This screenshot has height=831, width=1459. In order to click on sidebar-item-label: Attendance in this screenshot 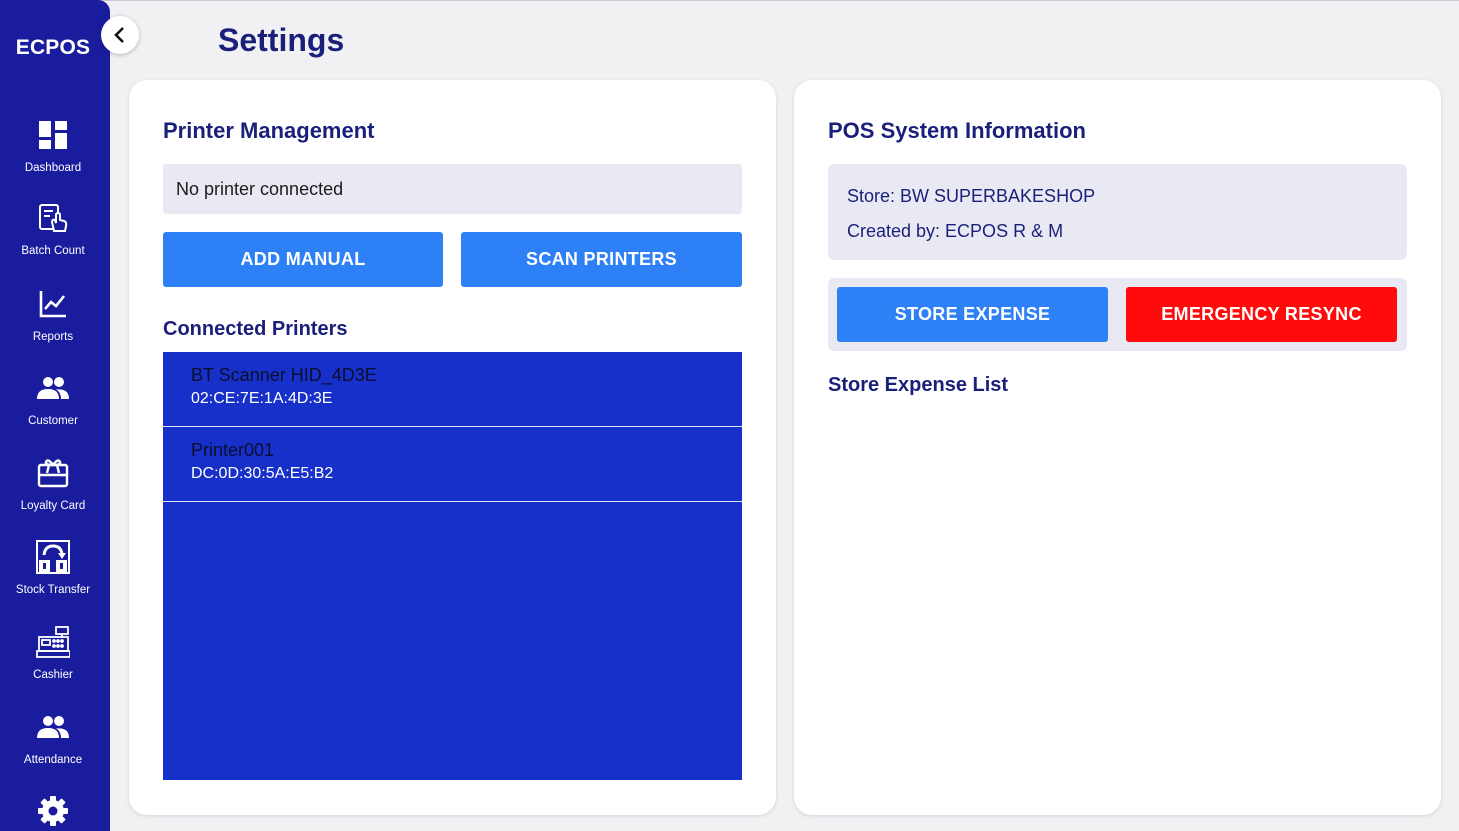, I will do `click(53, 760)`.